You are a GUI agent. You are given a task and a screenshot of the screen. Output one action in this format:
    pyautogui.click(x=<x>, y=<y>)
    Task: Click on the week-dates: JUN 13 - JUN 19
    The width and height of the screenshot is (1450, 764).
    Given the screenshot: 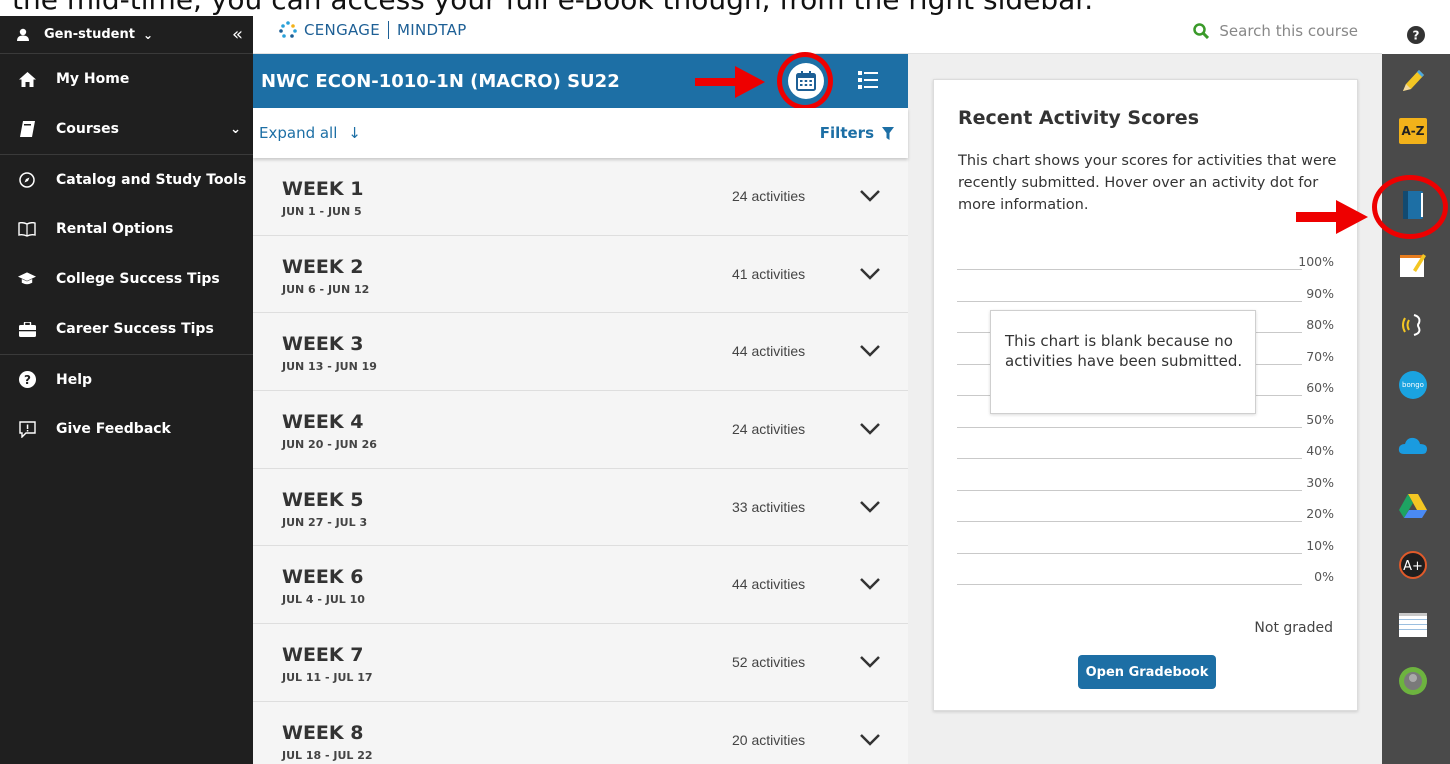 What is the action you would take?
    pyautogui.click(x=329, y=367)
    